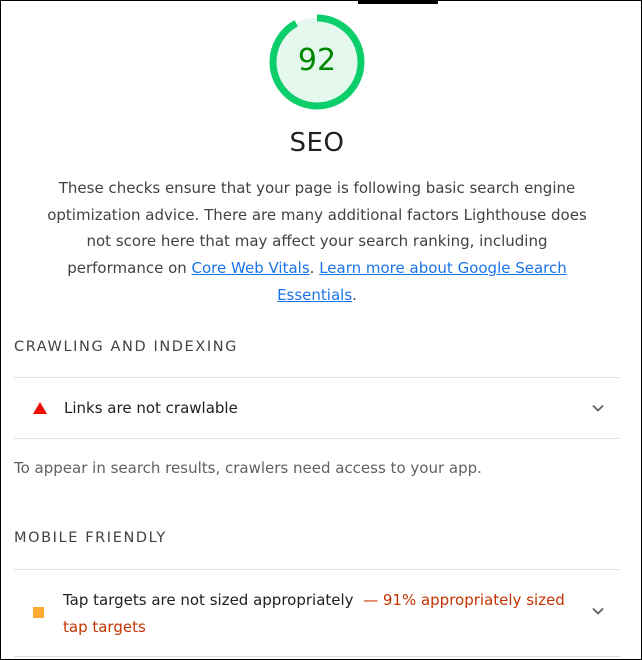  What do you see at coordinates (208, 600) in the screenshot?
I see `audit-title-text: Tap targets are not sized appropriately` at bounding box center [208, 600].